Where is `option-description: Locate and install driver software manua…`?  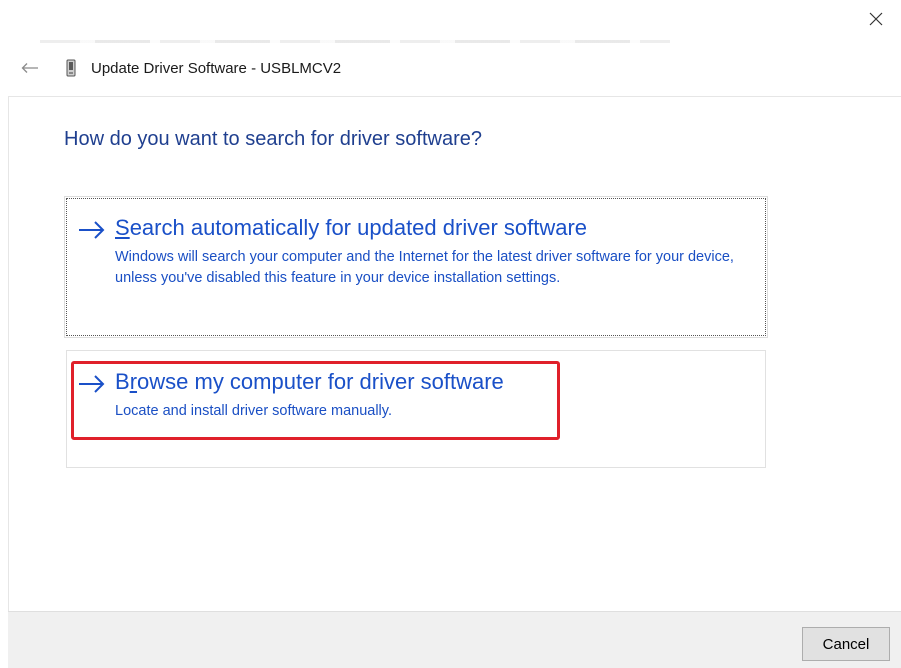 option-description: Locate and install driver software manua… is located at coordinates (253, 411).